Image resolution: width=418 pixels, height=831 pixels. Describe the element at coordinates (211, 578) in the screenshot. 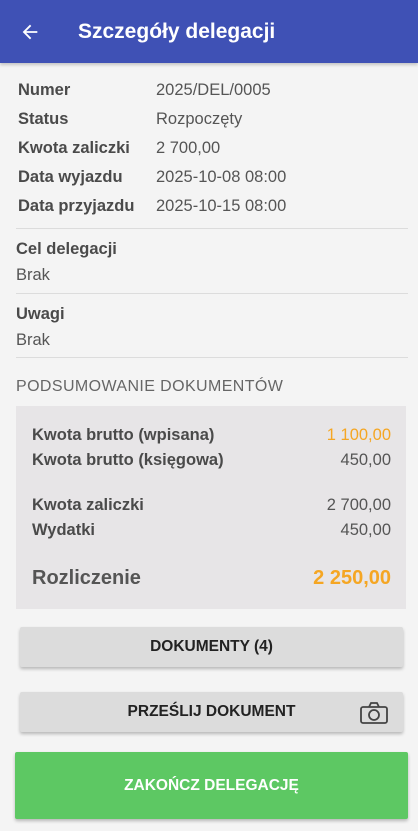

I see `summary-row-settlement: Rozliczenie 2 250,00` at that location.